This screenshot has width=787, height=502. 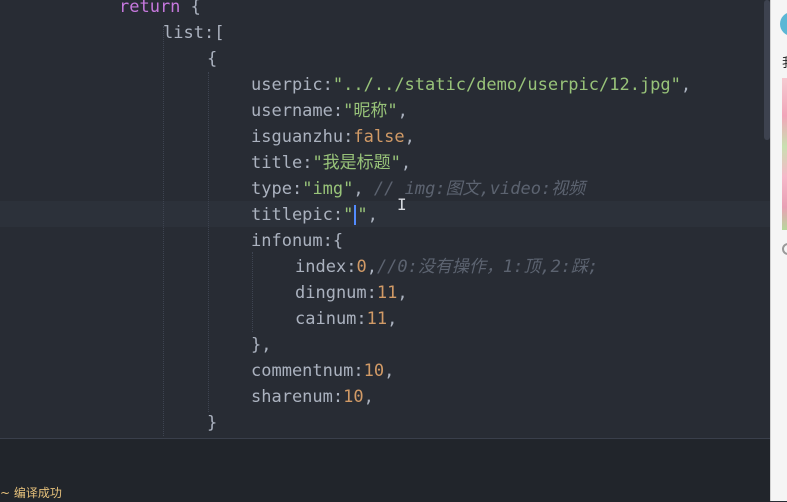 What do you see at coordinates (784, 154) in the screenshot?
I see `preview-image` at bounding box center [784, 154].